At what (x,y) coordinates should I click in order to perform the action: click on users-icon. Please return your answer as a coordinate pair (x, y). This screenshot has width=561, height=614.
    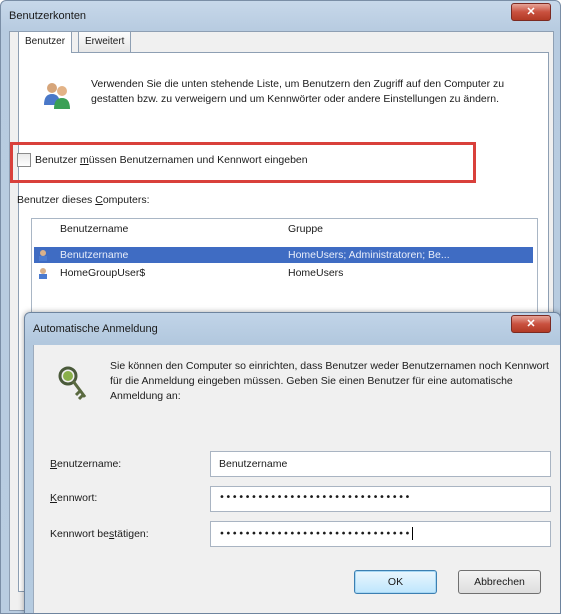
    Looking at the image, I should click on (57, 96).